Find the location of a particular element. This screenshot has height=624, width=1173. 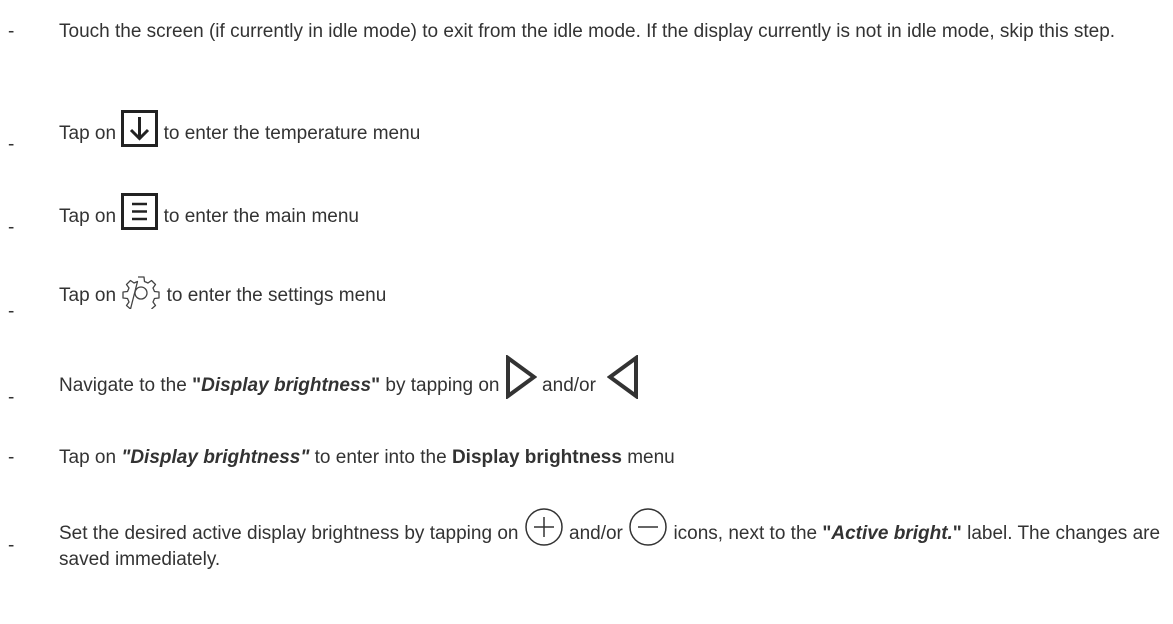

step-text-post: menu is located at coordinates (648, 457).